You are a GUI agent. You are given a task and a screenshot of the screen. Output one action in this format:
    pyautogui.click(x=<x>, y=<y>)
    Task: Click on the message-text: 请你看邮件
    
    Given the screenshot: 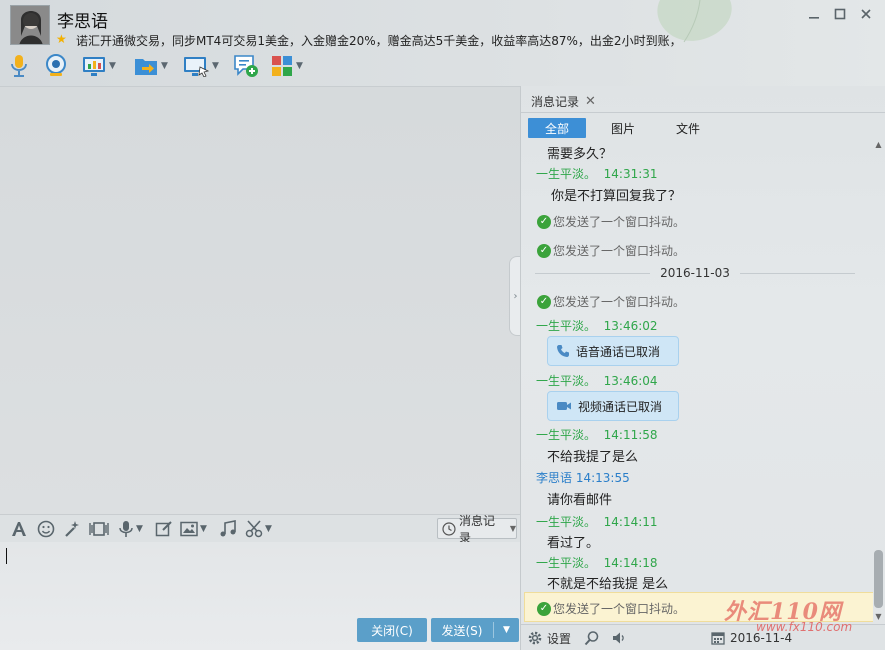 What is the action you would take?
    pyautogui.click(x=580, y=500)
    